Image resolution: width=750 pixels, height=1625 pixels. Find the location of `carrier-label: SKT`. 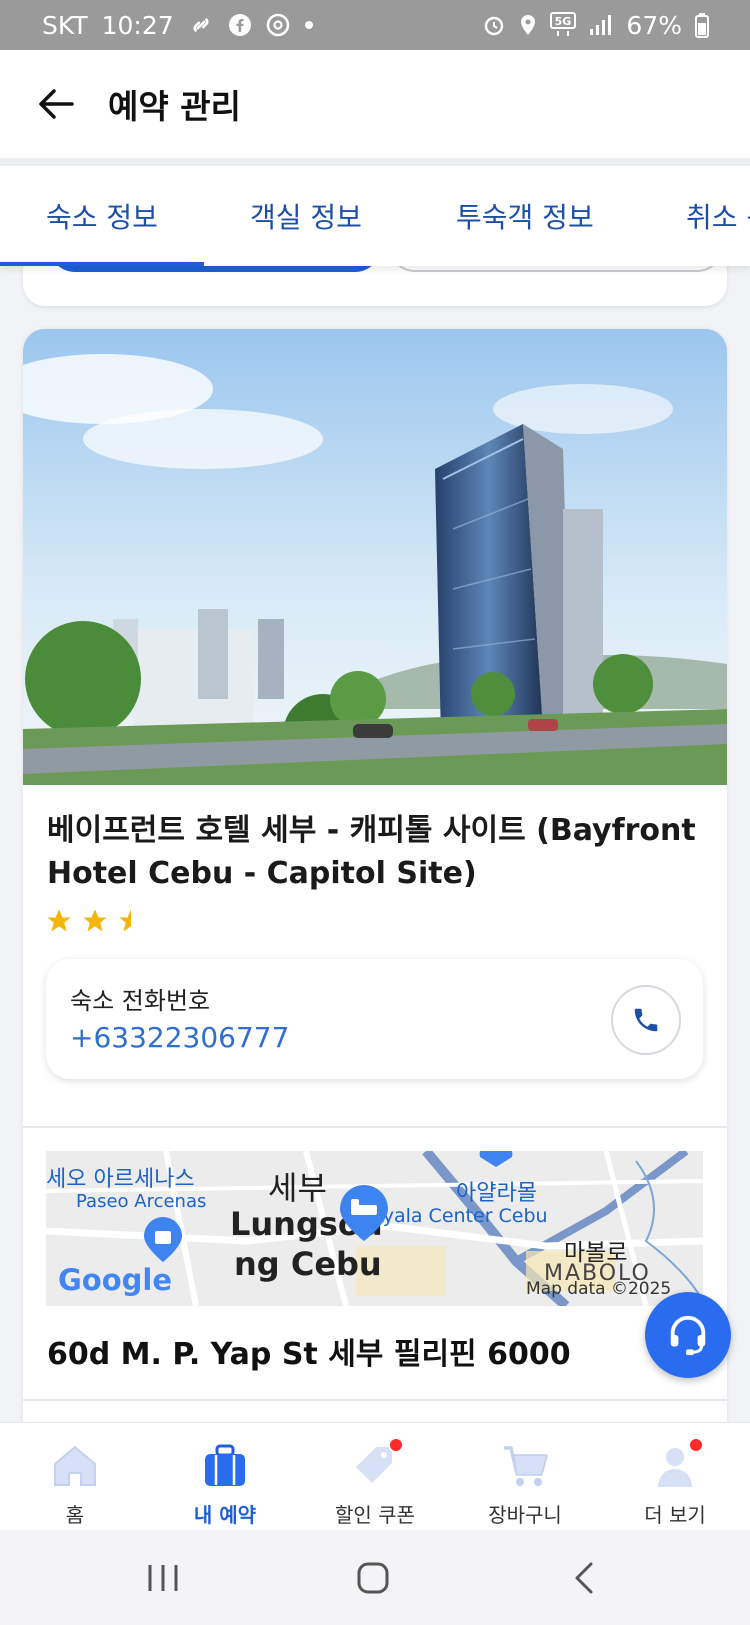

carrier-label: SKT is located at coordinates (65, 25).